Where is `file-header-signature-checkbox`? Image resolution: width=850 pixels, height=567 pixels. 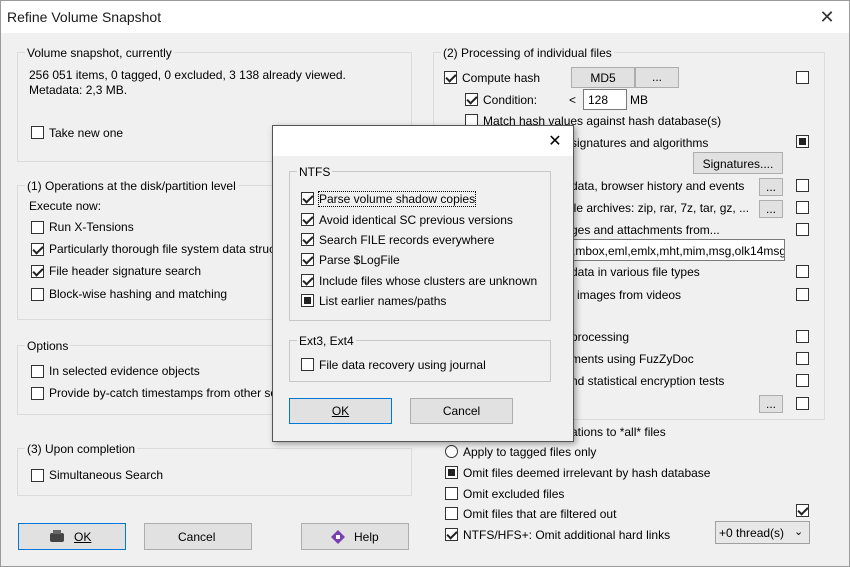
file-header-signature-checkbox is located at coordinates (37, 271).